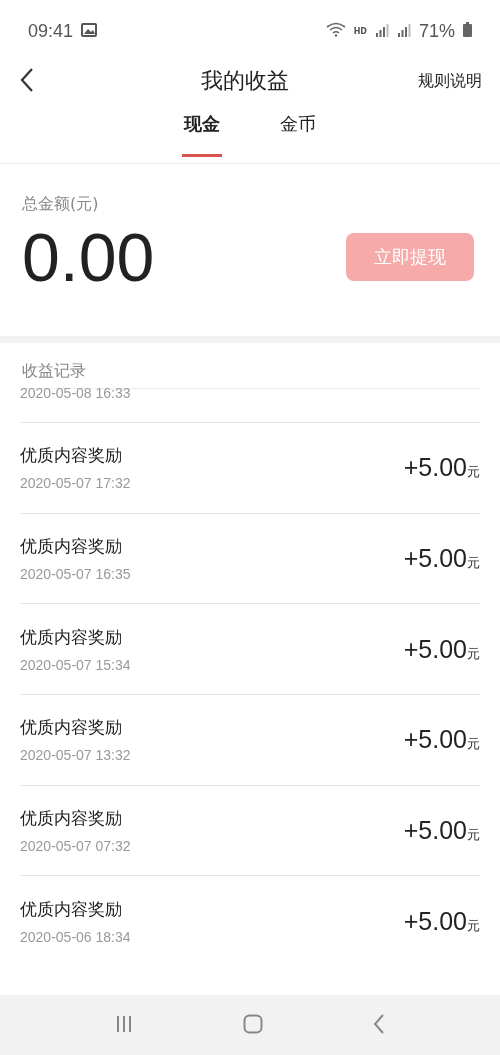 The height and width of the screenshot is (1055, 500). Describe the element at coordinates (75, 483) in the screenshot. I see `record-date: 2020-05-07 17:32` at that location.